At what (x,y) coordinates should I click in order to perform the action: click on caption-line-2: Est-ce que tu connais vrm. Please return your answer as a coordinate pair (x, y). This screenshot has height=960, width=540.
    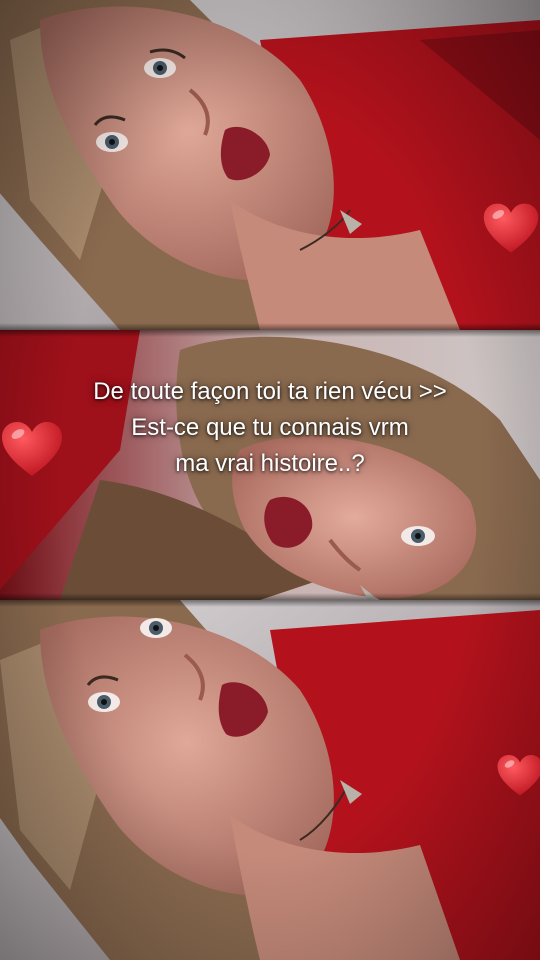
    Looking at the image, I should click on (270, 427).